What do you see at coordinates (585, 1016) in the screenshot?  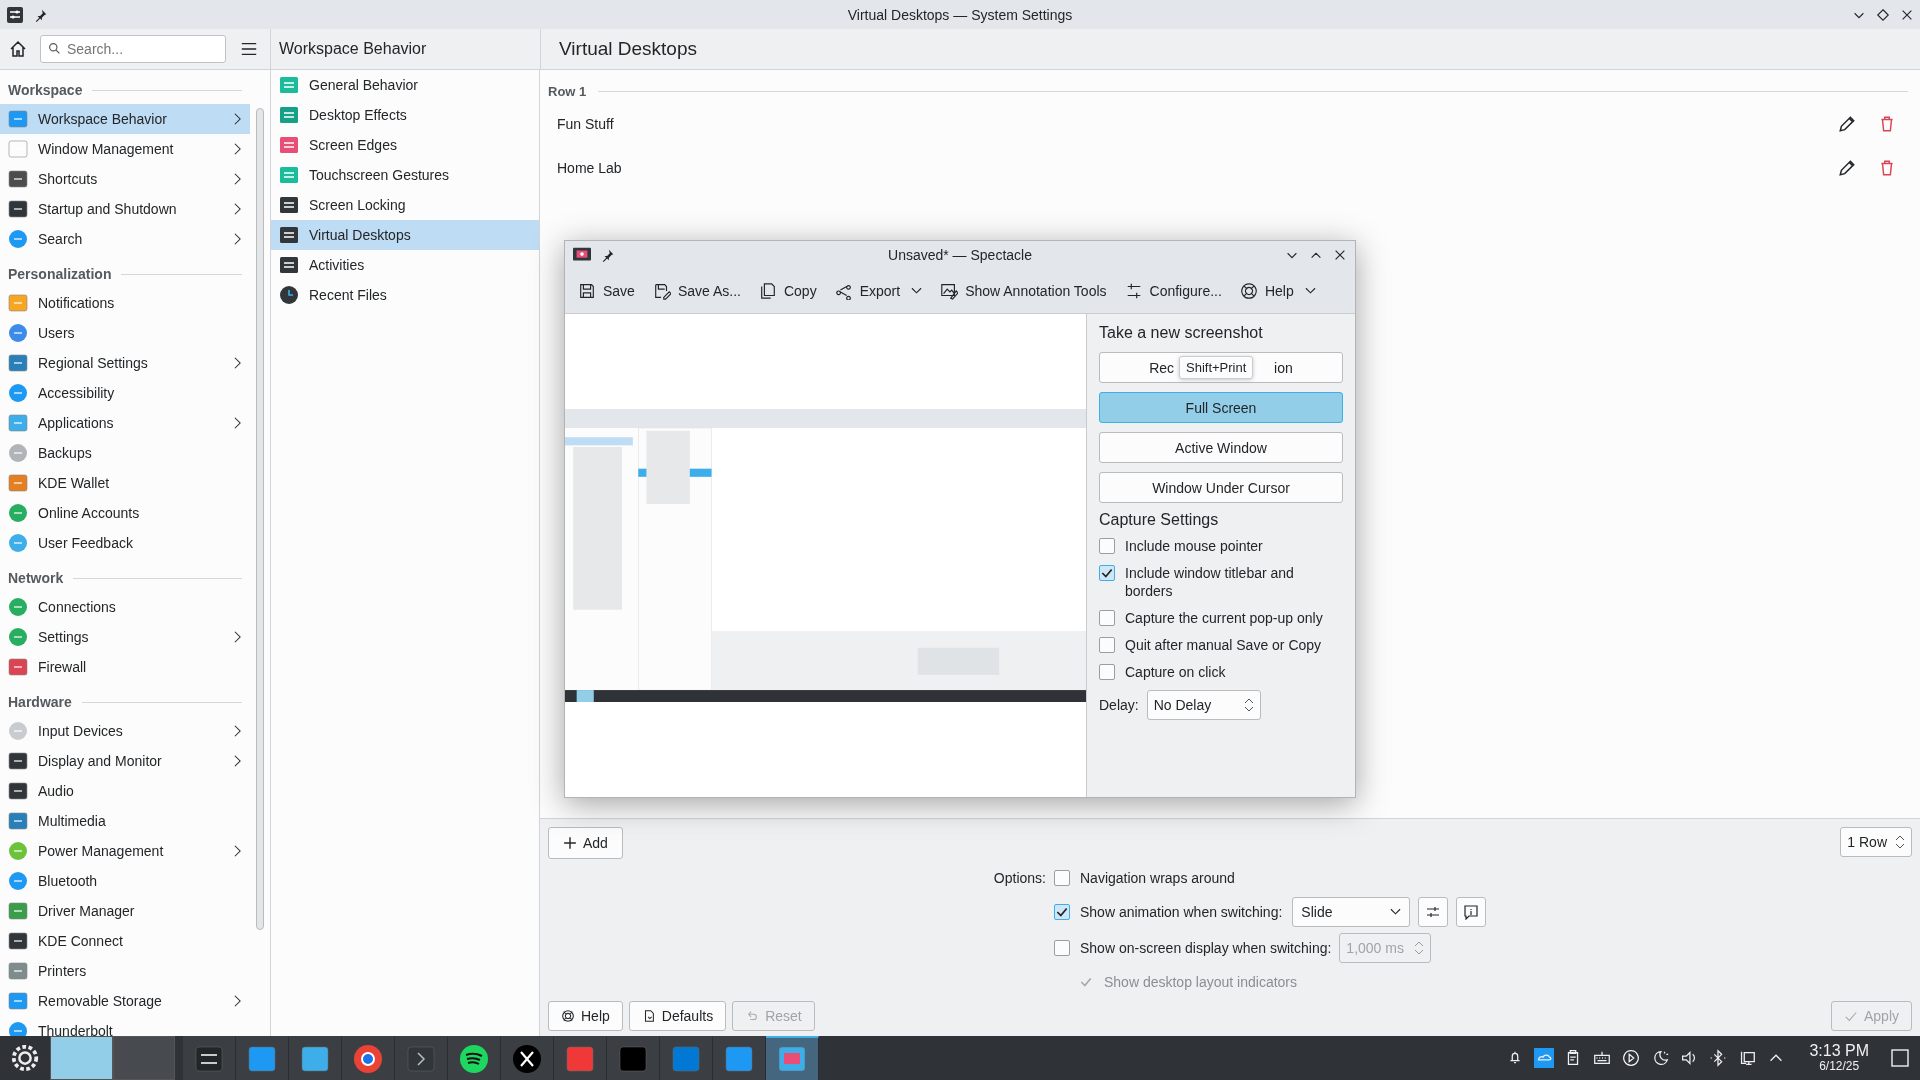 I see `help-button: Help` at bounding box center [585, 1016].